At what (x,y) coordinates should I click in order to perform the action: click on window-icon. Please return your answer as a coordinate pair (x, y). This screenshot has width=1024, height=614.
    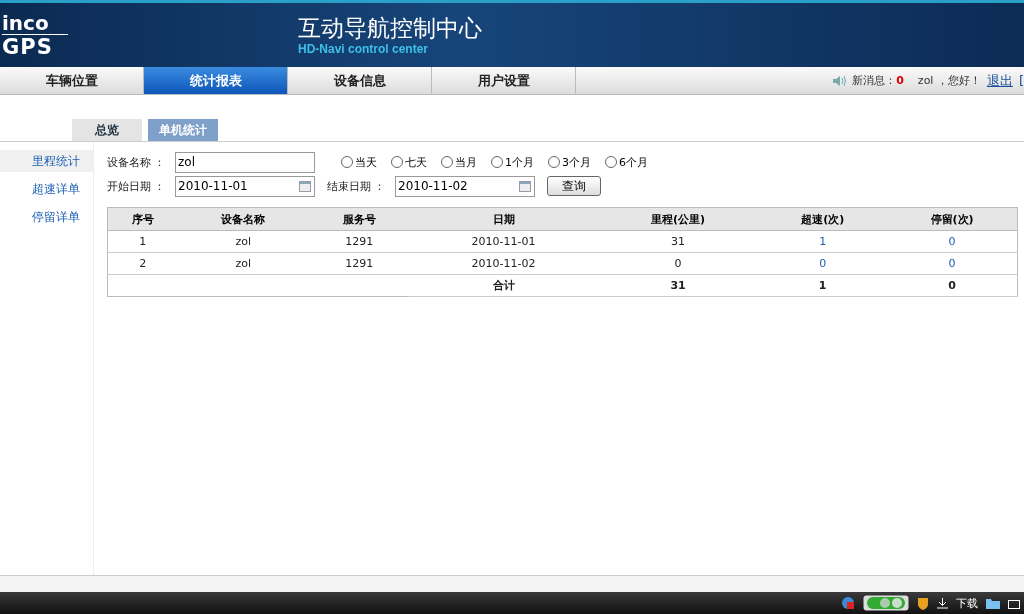
    Looking at the image, I should click on (1014, 603).